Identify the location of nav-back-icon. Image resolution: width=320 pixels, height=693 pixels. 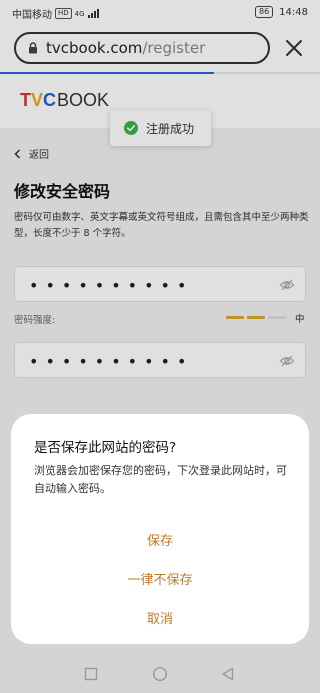
(228, 675).